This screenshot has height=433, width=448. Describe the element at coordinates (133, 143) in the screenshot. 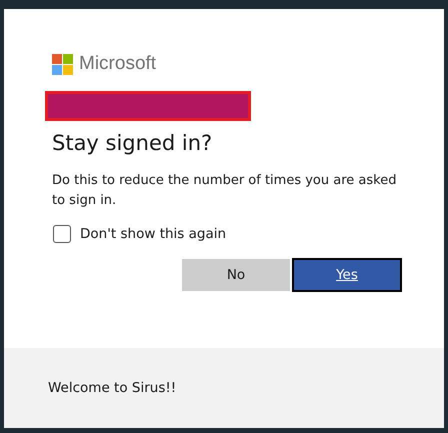

I see `dialog-title: Stay signed in?` at that location.